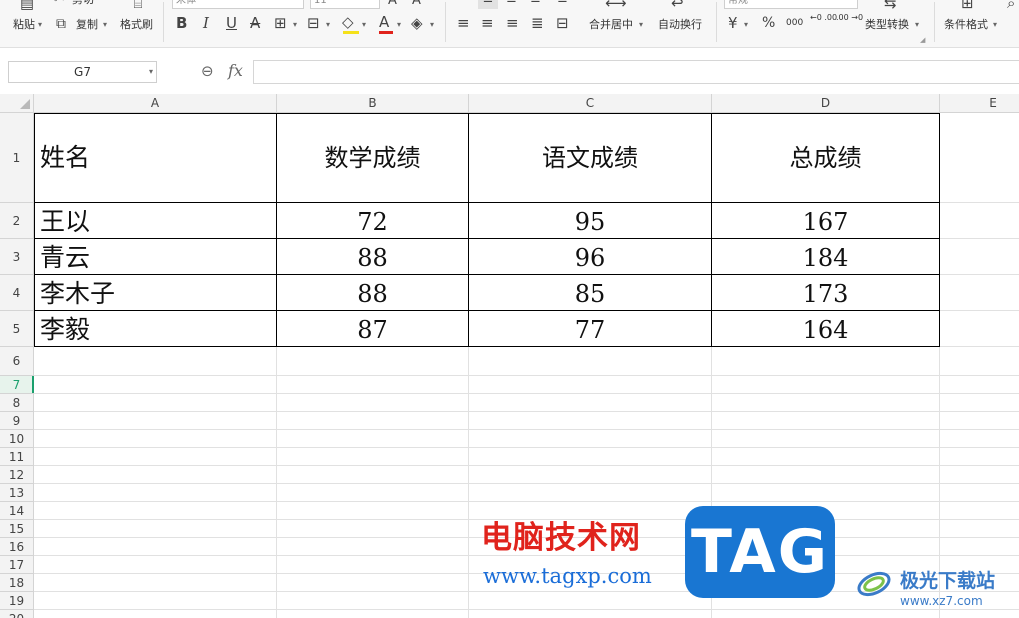 The image size is (1019, 618). Describe the element at coordinates (590, 158) in the screenshot. I see `cell-c1: 语文成绩` at that location.